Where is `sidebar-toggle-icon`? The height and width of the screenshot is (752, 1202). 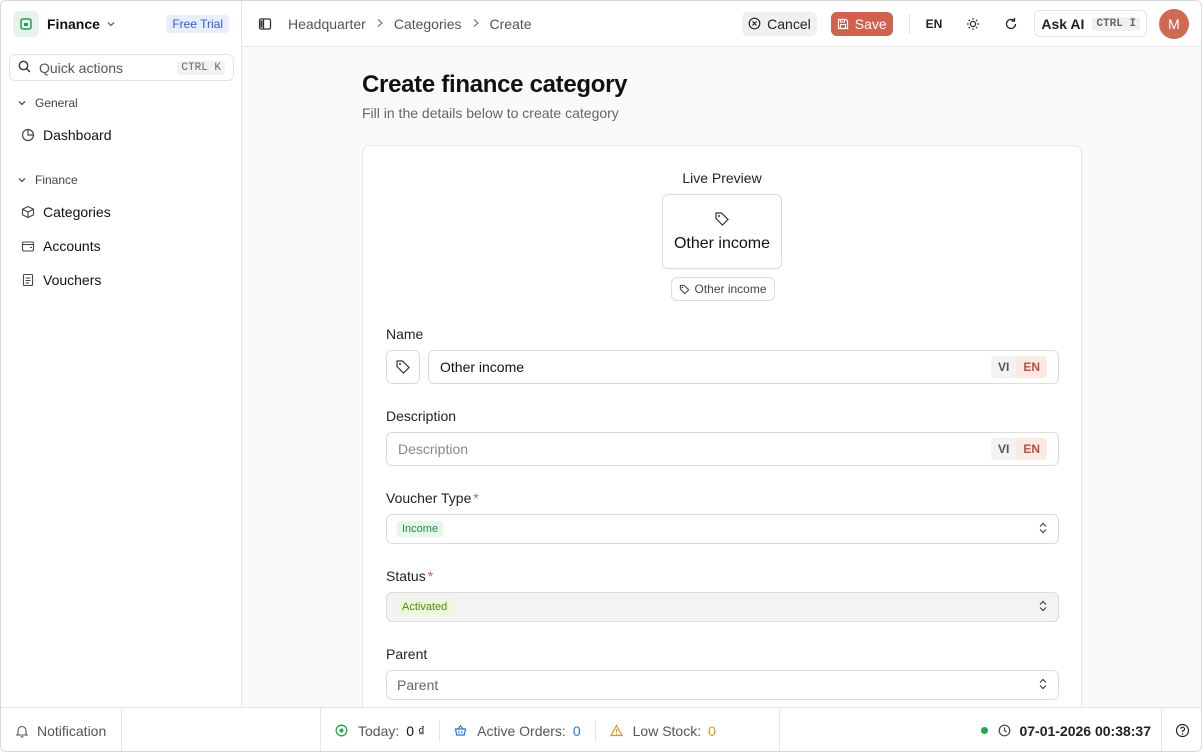 sidebar-toggle-icon is located at coordinates (265, 24).